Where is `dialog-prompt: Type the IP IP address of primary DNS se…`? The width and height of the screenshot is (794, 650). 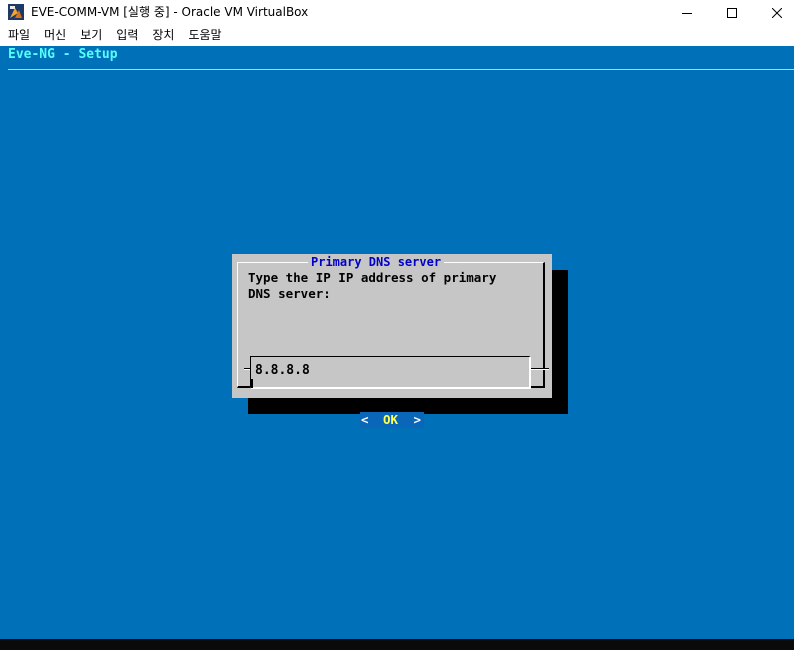 dialog-prompt: Type the IP IP address of primary DNS se… is located at coordinates (372, 285).